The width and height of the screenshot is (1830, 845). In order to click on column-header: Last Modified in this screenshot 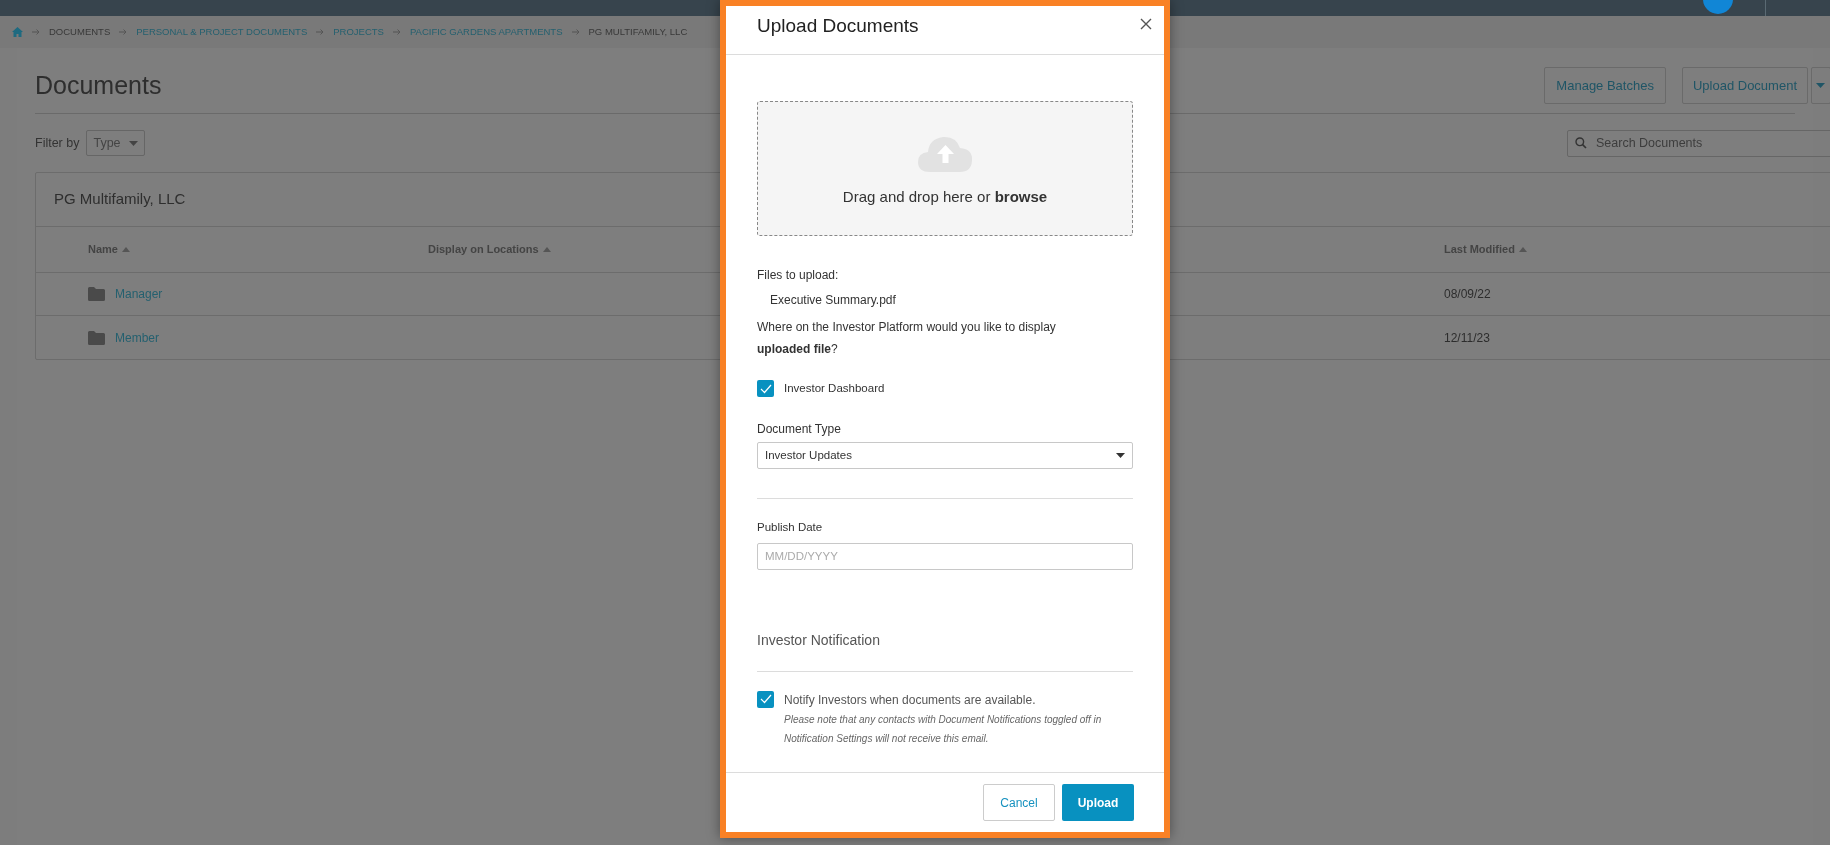, I will do `click(1479, 249)`.